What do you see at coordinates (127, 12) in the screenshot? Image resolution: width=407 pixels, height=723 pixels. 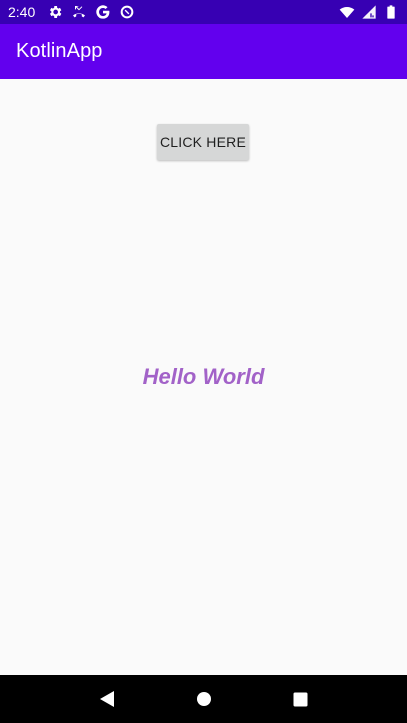 I see `data-saver-icon` at bounding box center [127, 12].